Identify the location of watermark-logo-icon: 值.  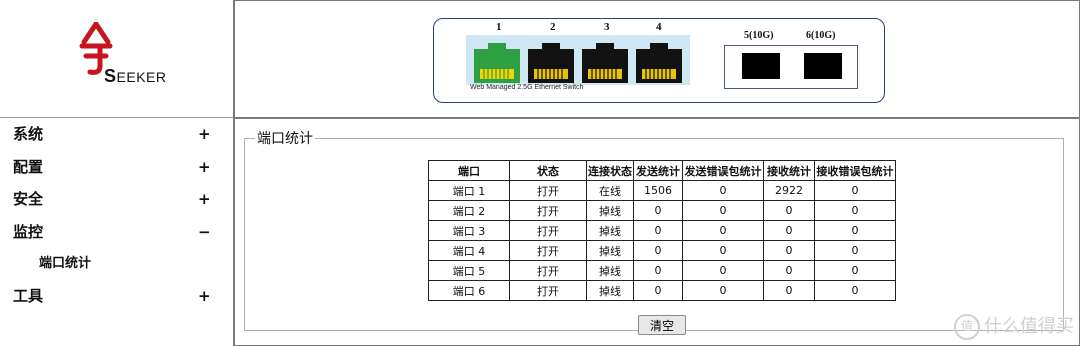
(967, 327).